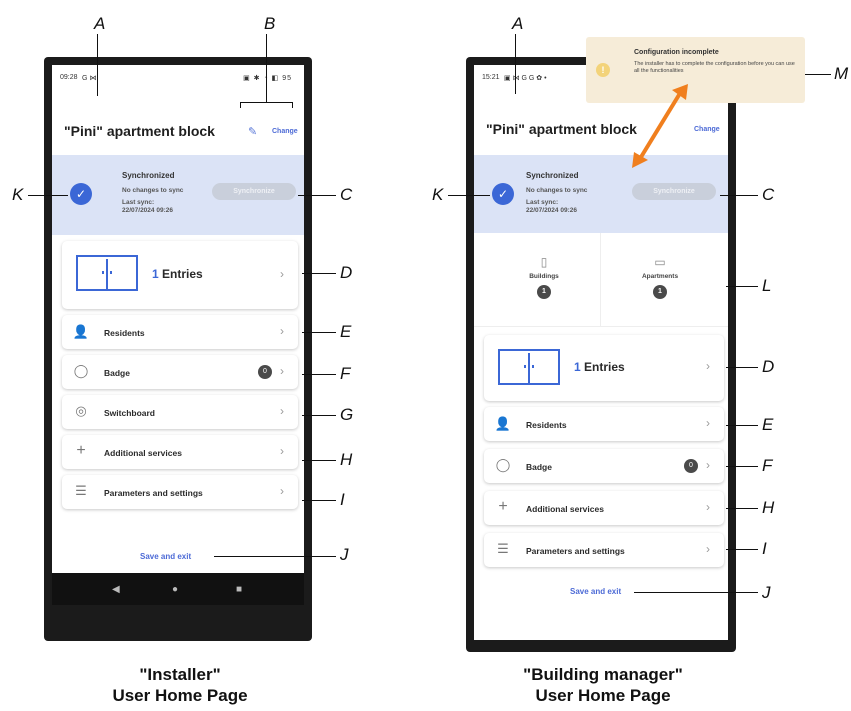  Describe the element at coordinates (346, 272) in the screenshot. I see `callout-d: D` at that location.